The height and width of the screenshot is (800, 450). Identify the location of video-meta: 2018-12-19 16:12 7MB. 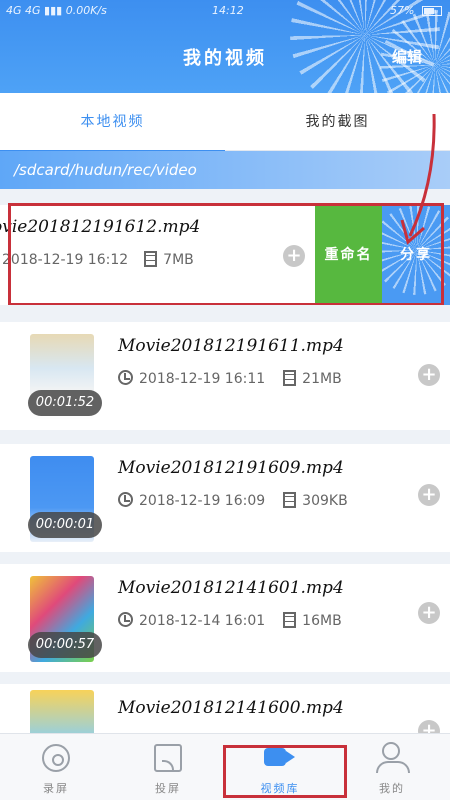
(98, 259).